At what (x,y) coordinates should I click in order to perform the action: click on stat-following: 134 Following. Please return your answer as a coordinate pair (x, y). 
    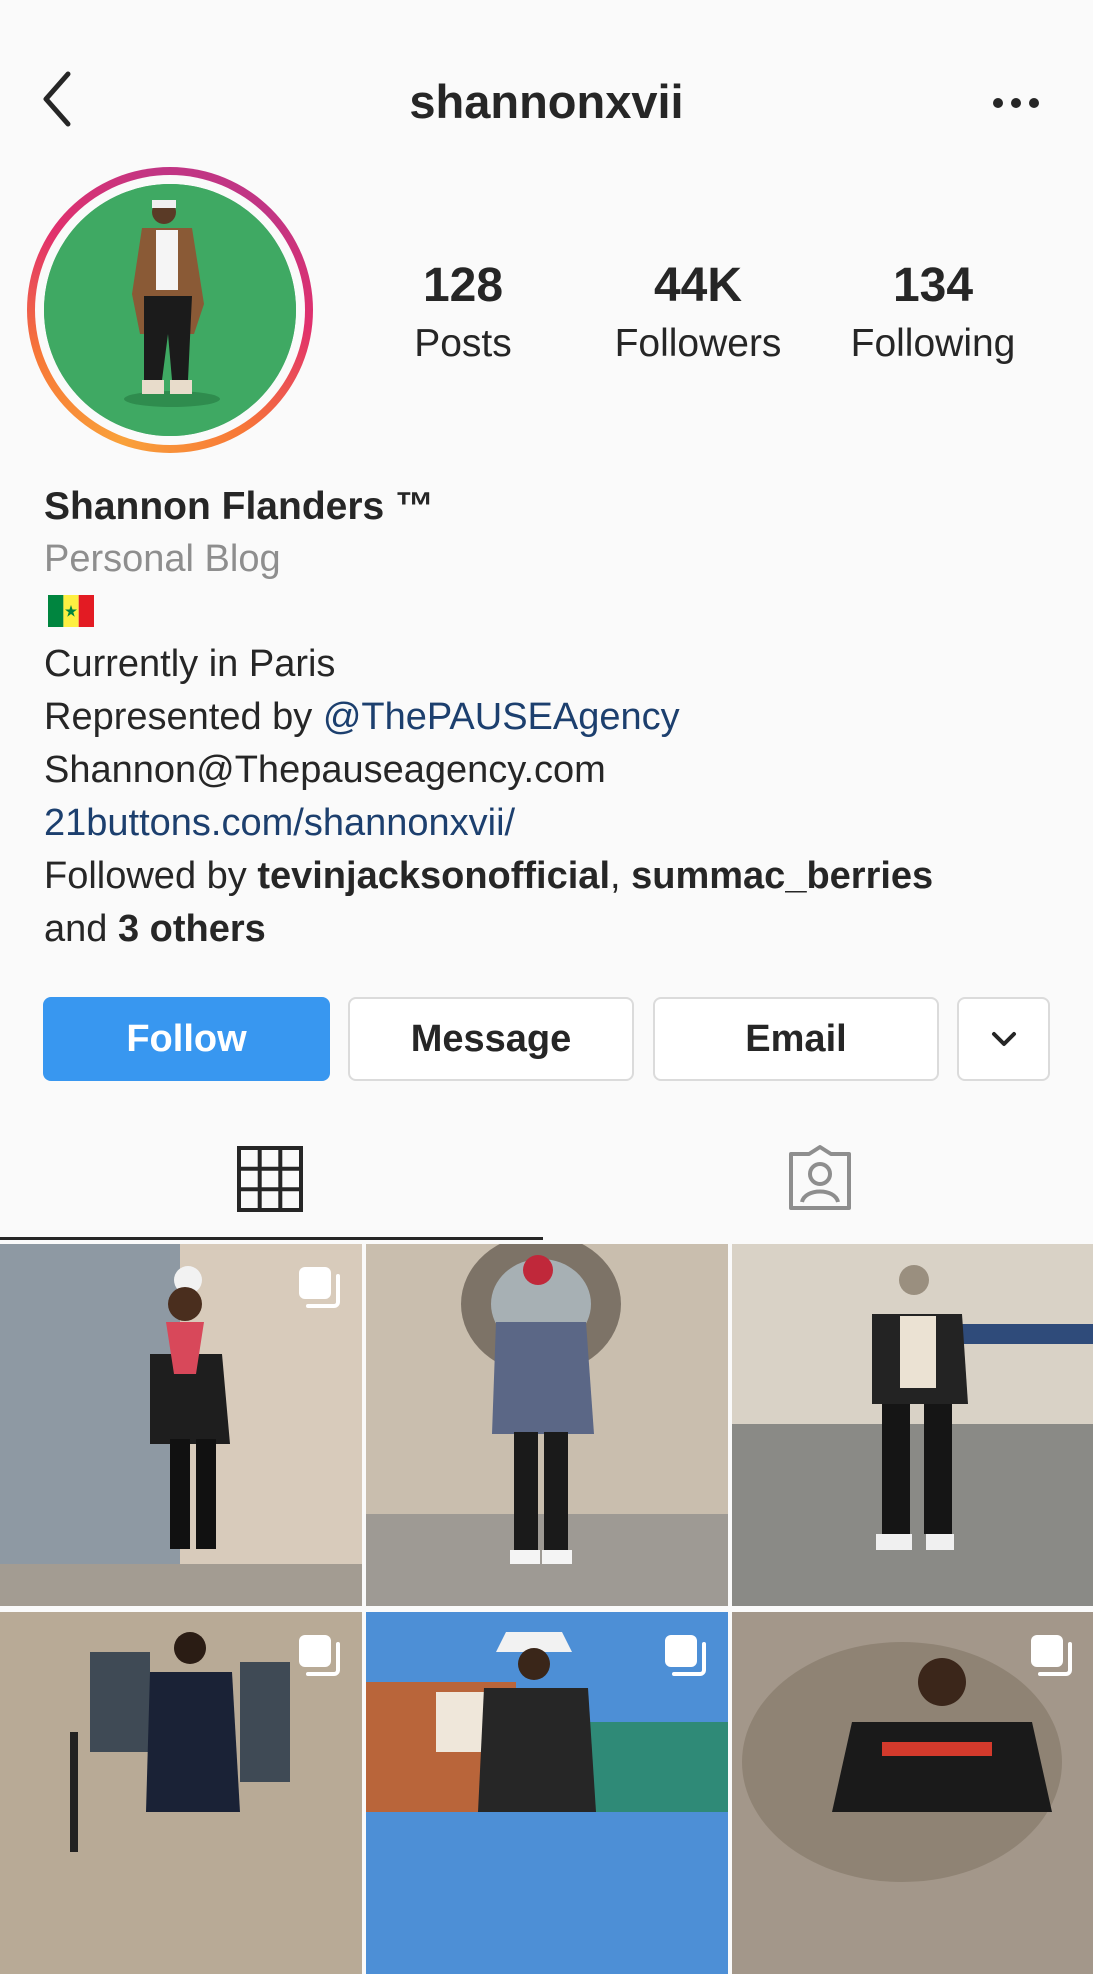
    Looking at the image, I should click on (933, 312).